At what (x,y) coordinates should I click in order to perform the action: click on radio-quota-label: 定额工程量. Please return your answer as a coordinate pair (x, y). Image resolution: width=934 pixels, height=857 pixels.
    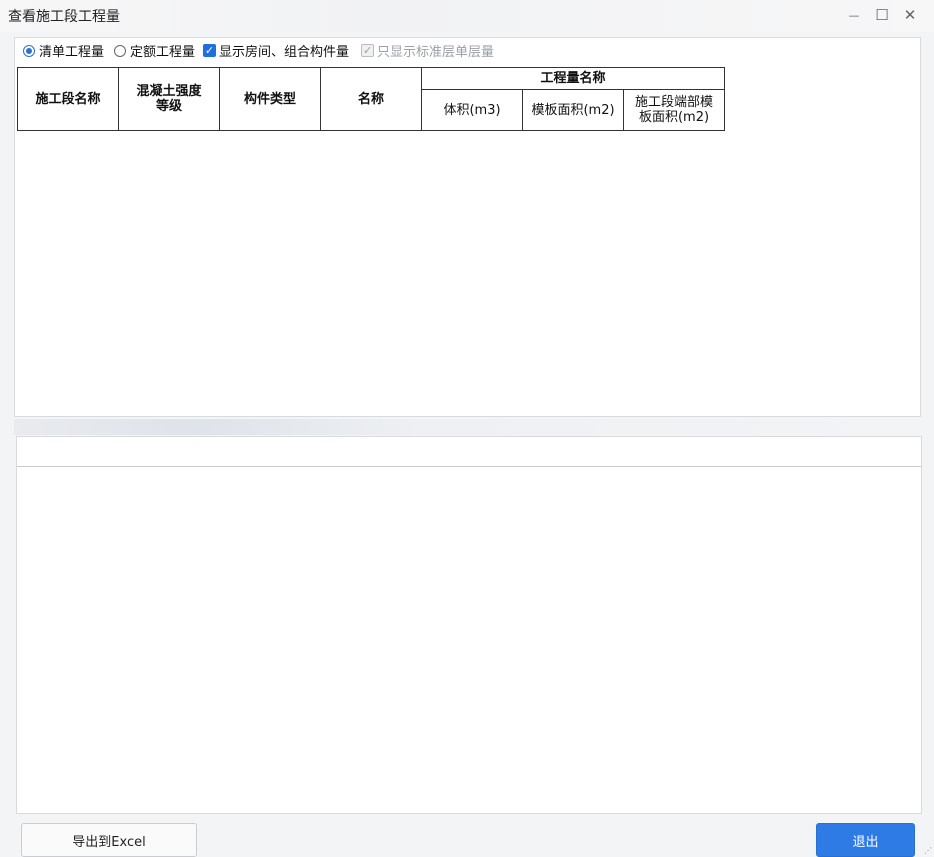
    Looking at the image, I should click on (163, 52).